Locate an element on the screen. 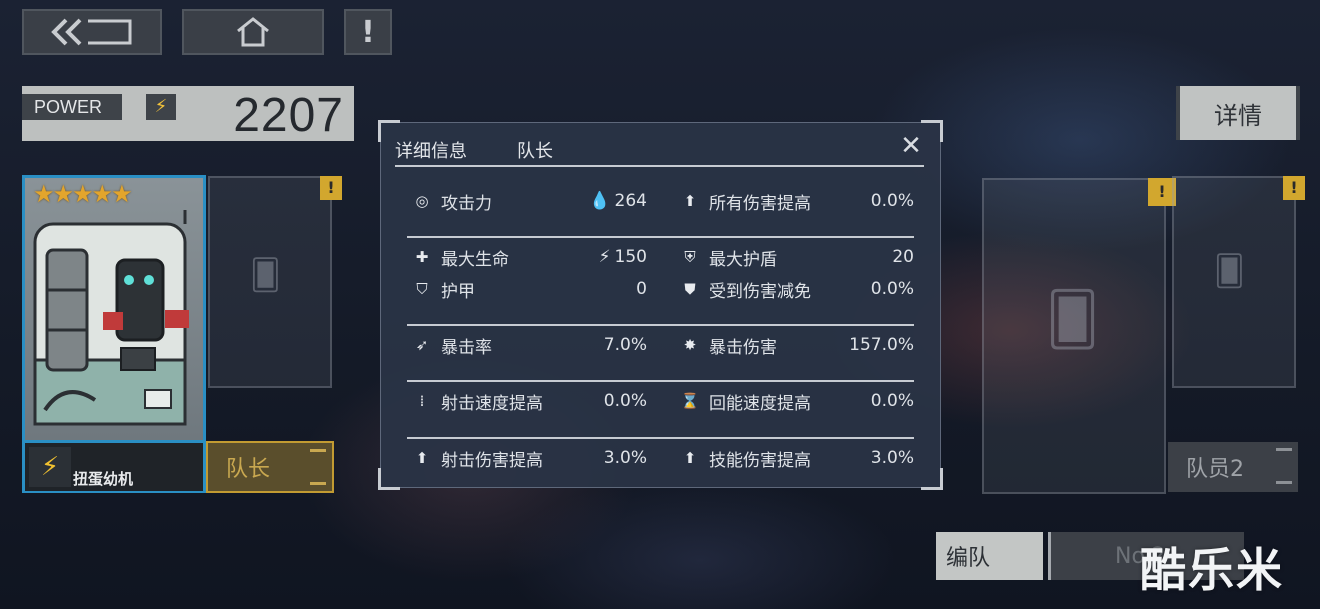  stat-row: ⬆ 技能伤害提高 3.0% is located at coordinates (796, 458).